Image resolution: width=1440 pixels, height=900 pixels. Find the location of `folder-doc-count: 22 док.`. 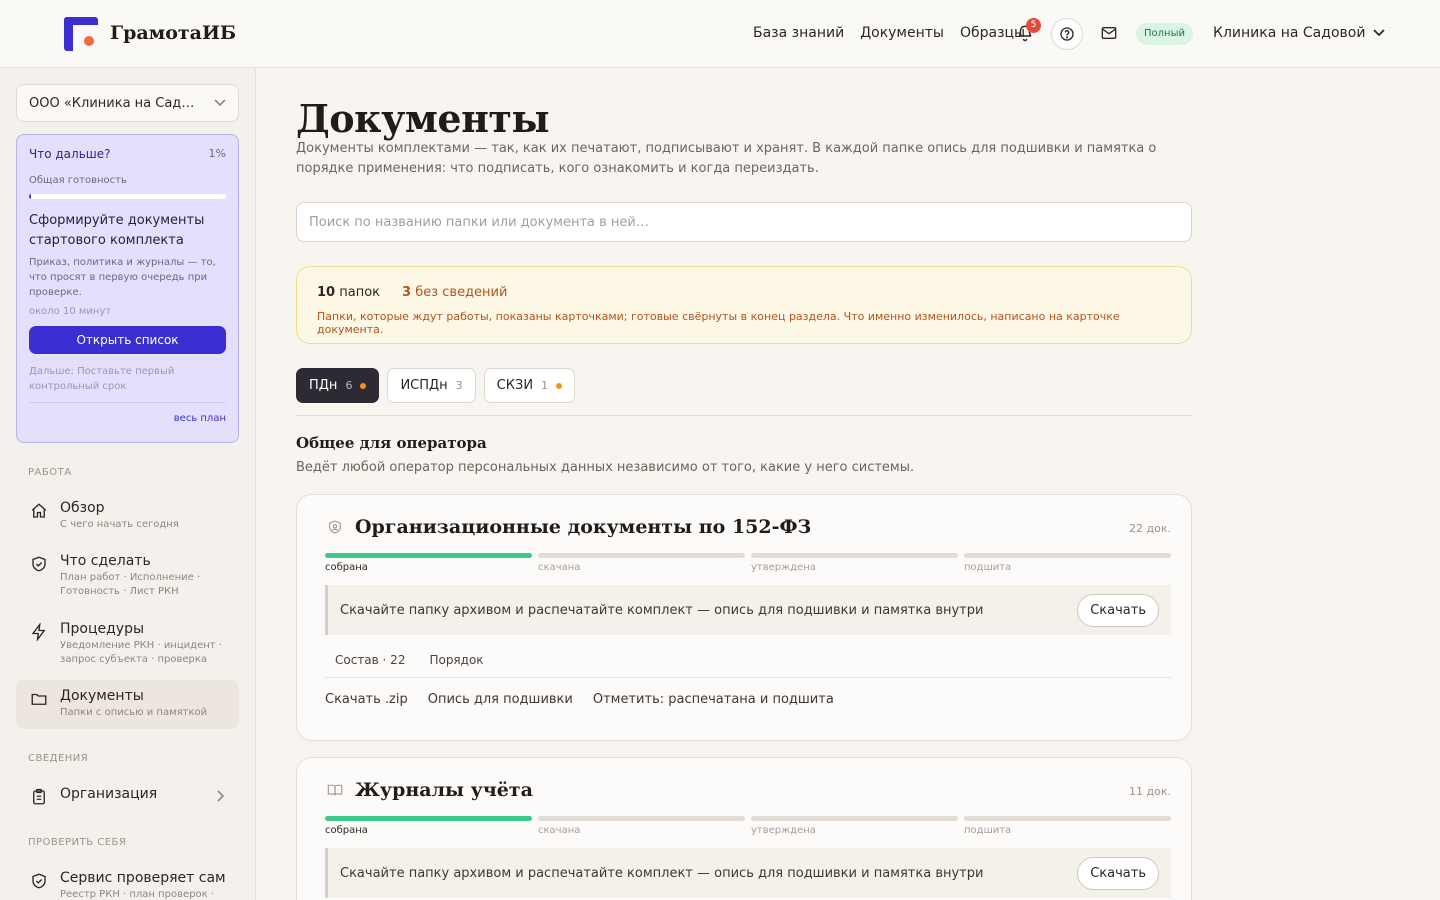

folder-doc-count: 22 док. is located at coordinates (1150, 528).